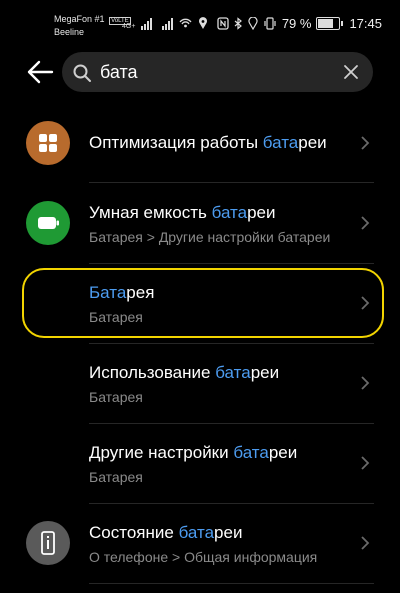  Describe the element at coordinates (184, 372) in the screenshot. I see `result-title: Использование батареи` at that location.